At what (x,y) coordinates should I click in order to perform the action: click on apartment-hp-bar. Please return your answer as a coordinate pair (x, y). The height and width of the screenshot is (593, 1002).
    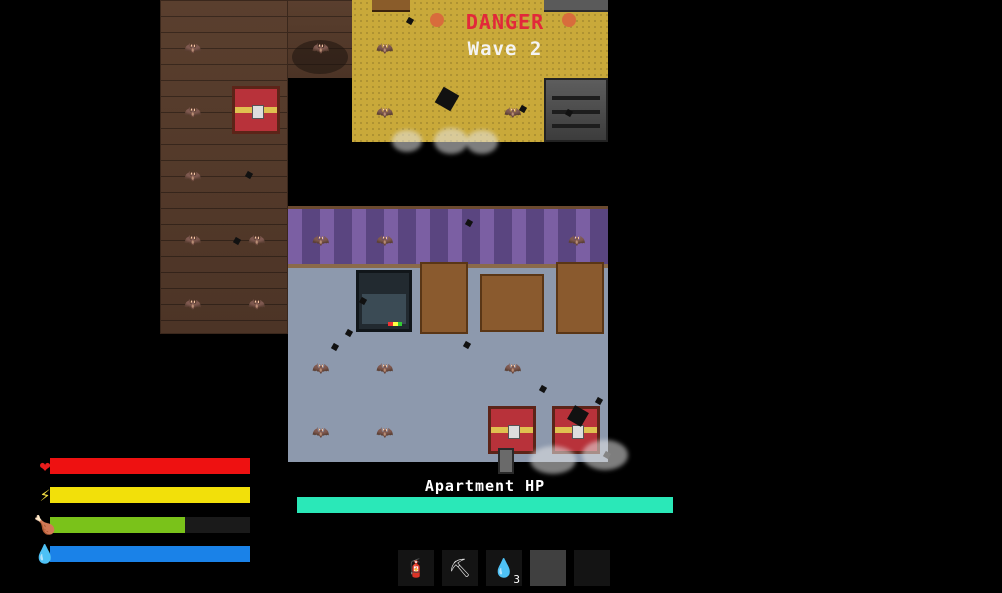
    Looking at the image, I should click on (485, 505).